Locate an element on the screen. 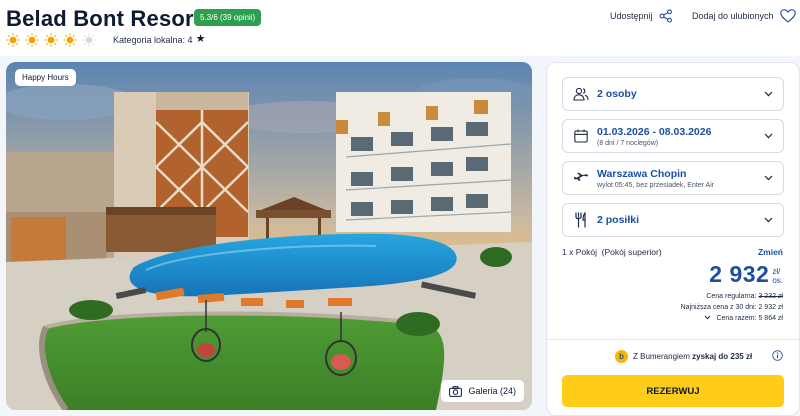 This screenshot has width=800, height=416. bumerang-logo: b is located at coordinates (621, 356).